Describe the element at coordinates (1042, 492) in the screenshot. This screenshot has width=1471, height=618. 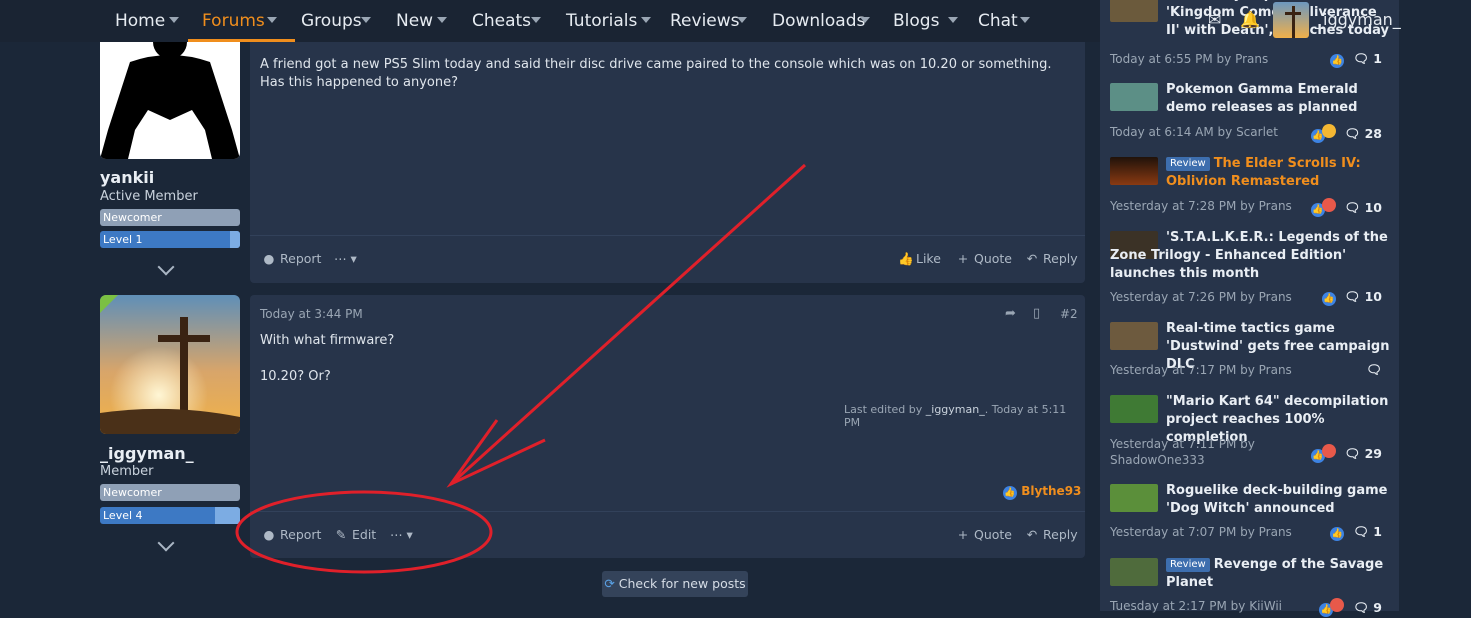
I see `reaction-summary: 👍 Blythe93` at that location.